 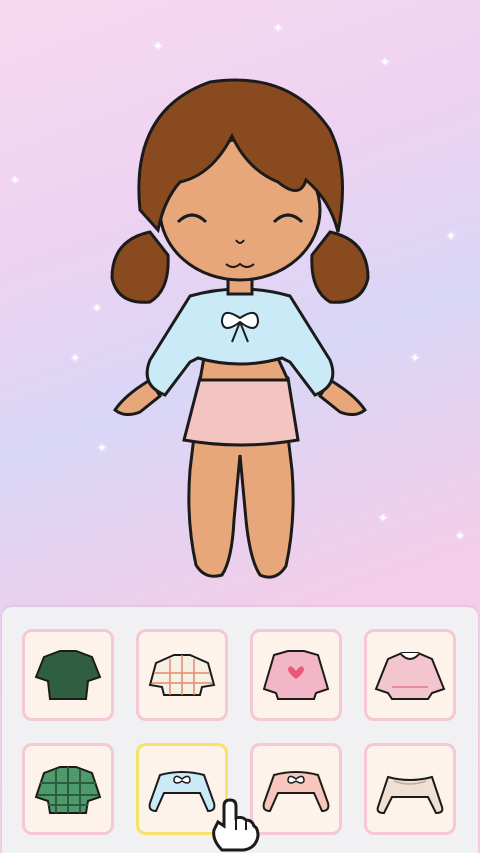 What do you see at coordinates (296, 792) in the screenshot?
I see `peach-bow-crop-top-icon` at bounding box center [296, 792].